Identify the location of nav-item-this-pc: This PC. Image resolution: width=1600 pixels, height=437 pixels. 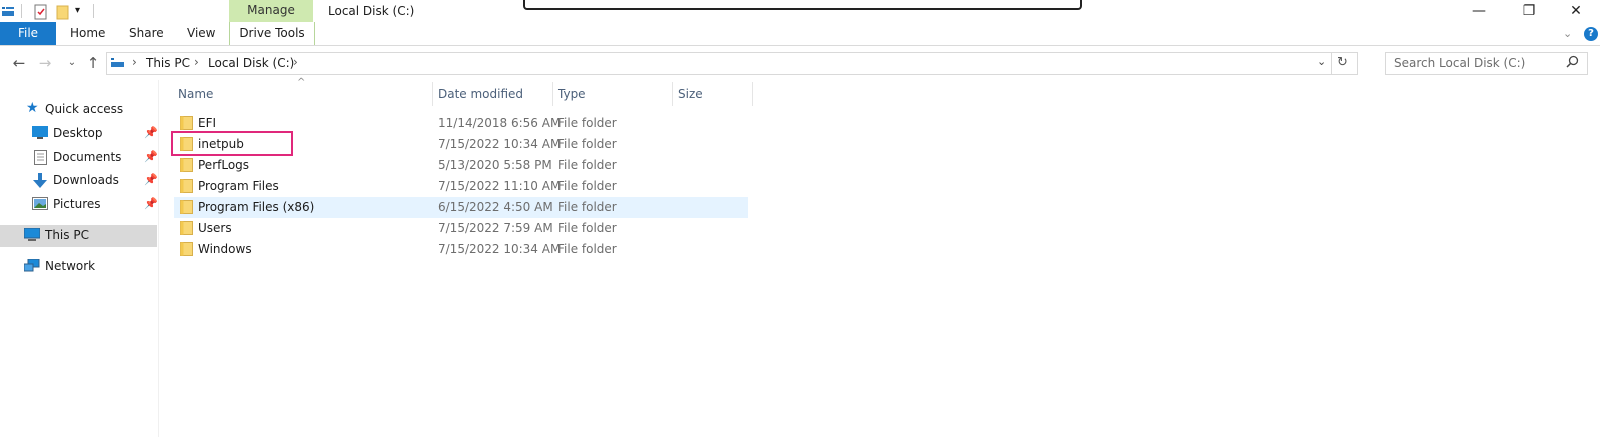
(78, 236).